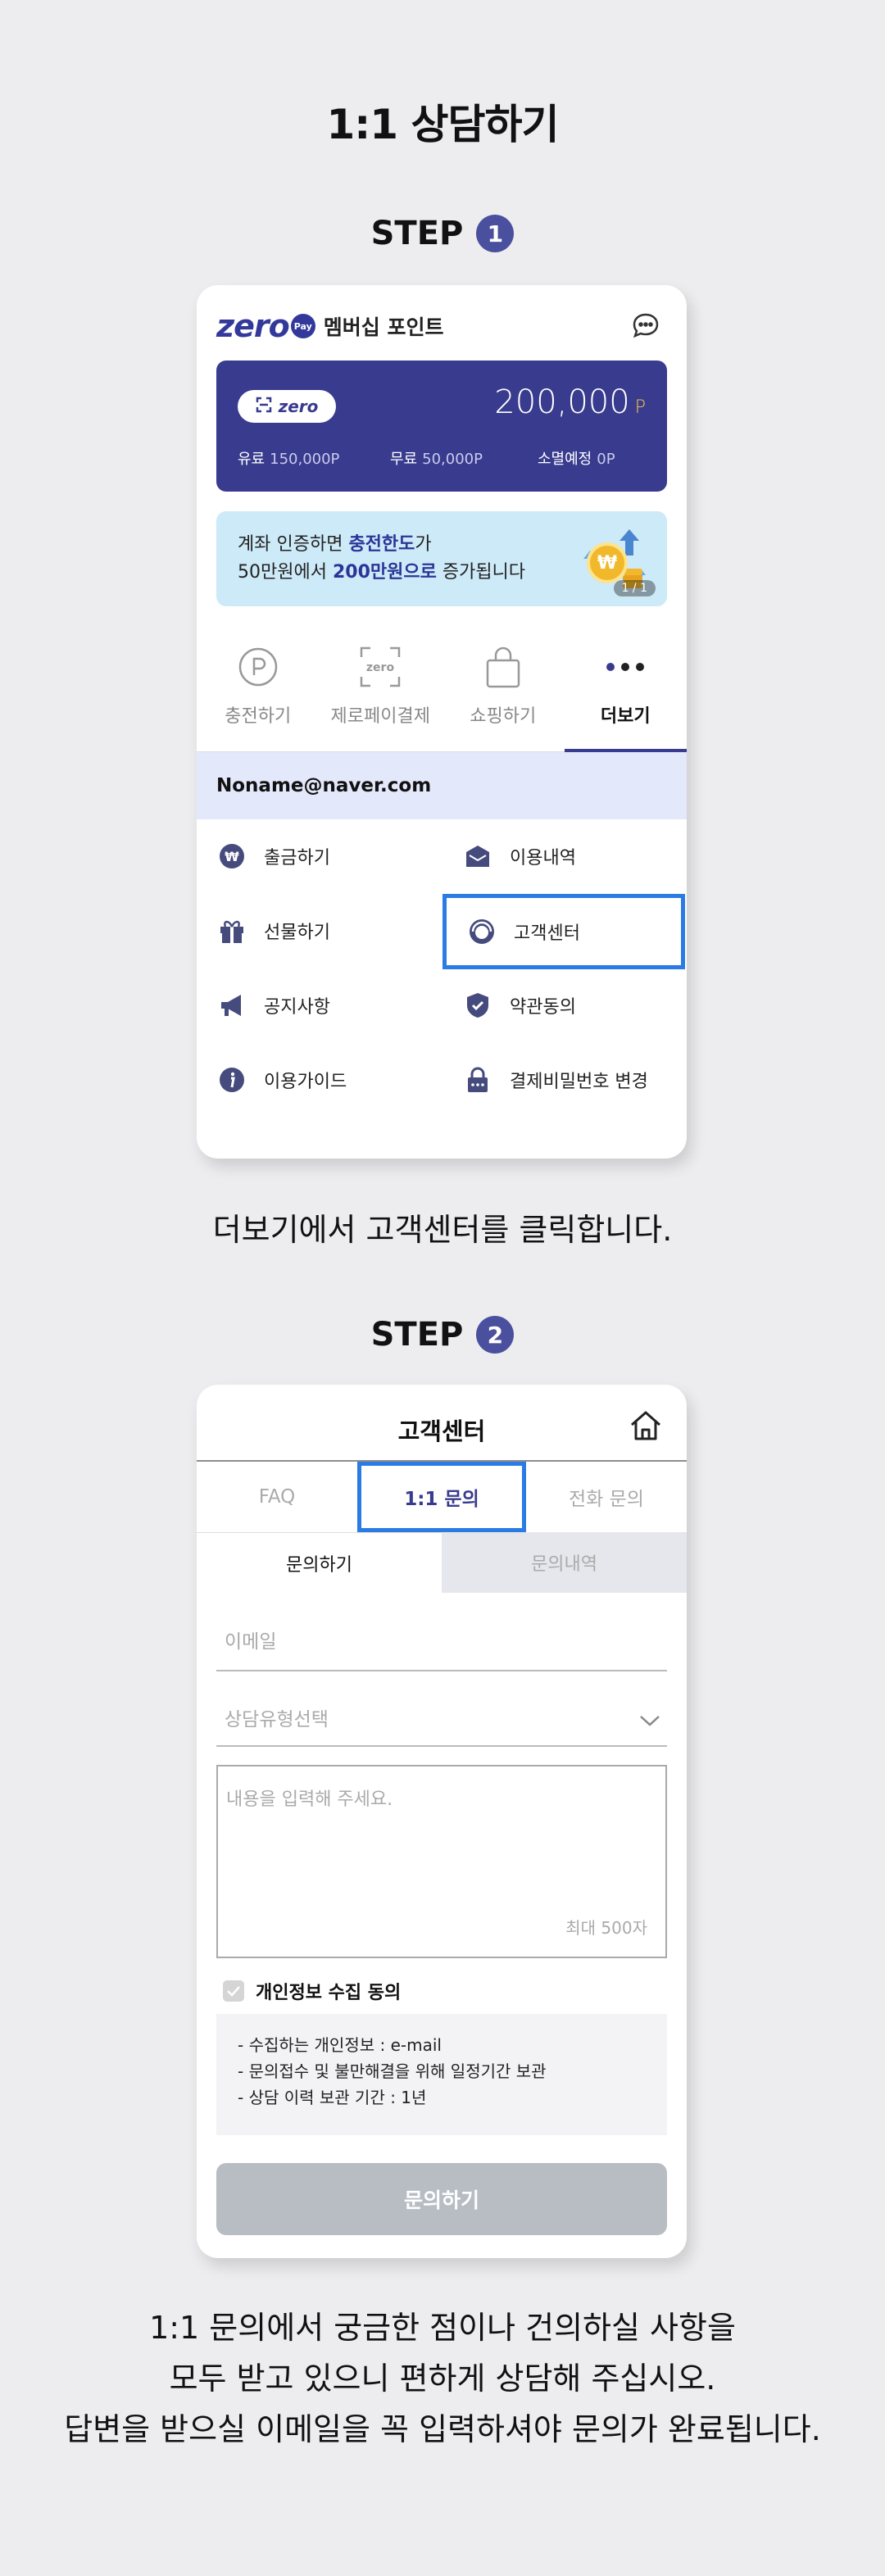  What do you see at coordinates (579, 1082) in the screenshot?
I see `menu-label: 결제비밀번호 변경` at bounding box center [579, 1082].